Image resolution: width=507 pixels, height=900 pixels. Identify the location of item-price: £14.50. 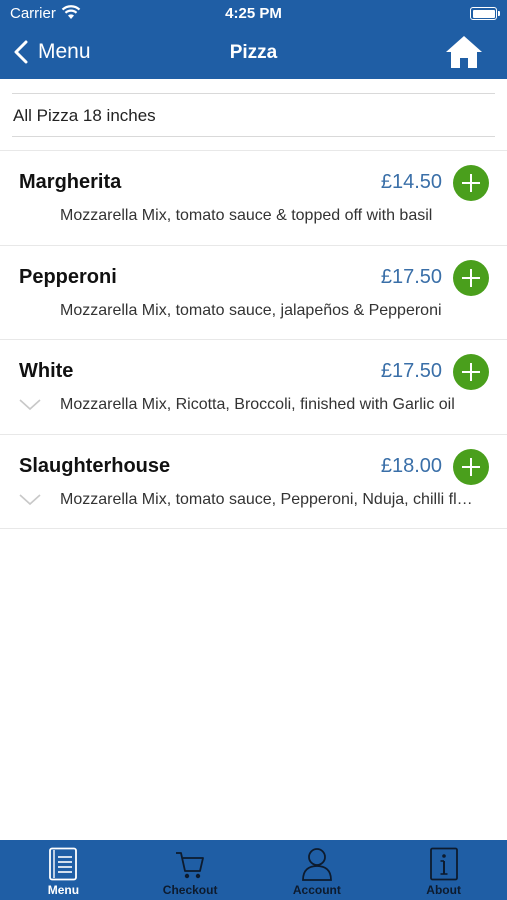
(411, 182).